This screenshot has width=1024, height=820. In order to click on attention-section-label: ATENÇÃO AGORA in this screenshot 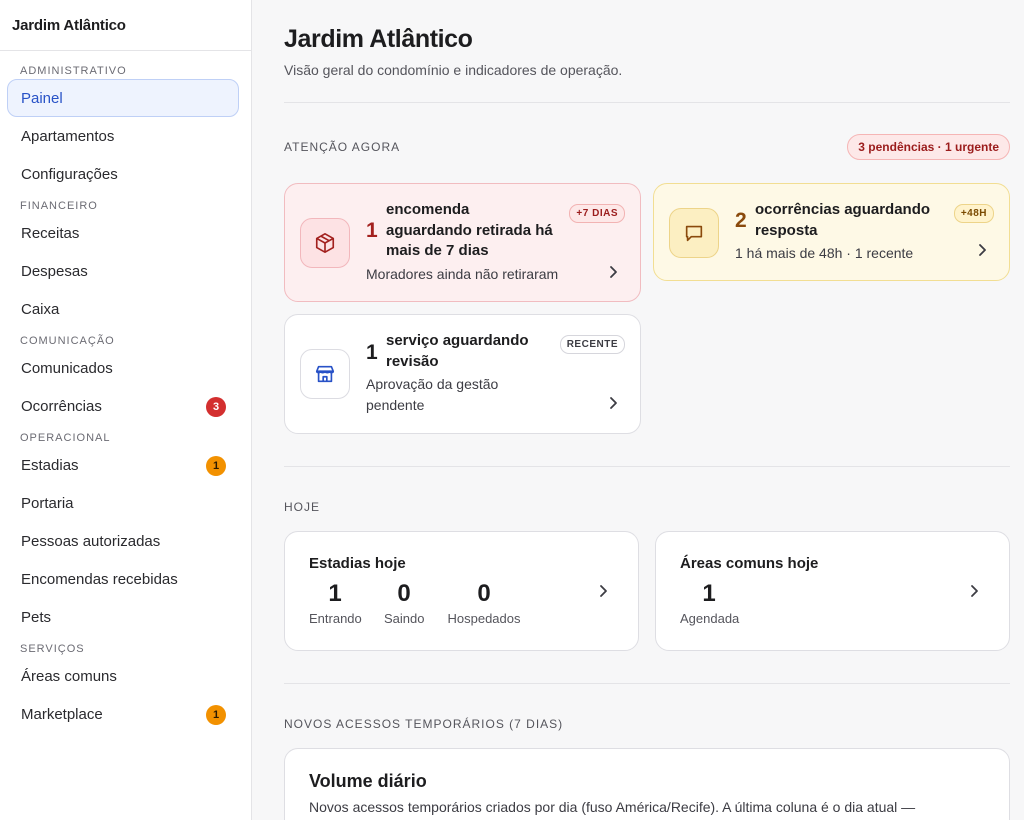, I will do `click(342, 147)`.